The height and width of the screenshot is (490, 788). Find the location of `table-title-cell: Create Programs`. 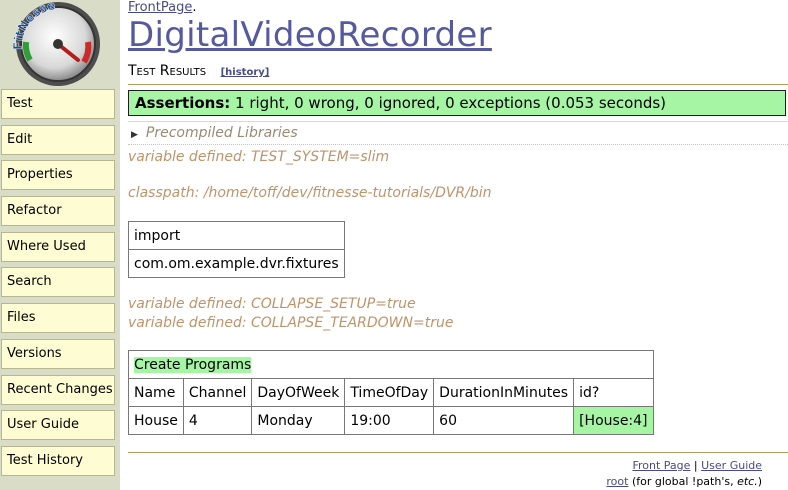

table-title-cell: Create Programs is located at coordinates (391, 364).